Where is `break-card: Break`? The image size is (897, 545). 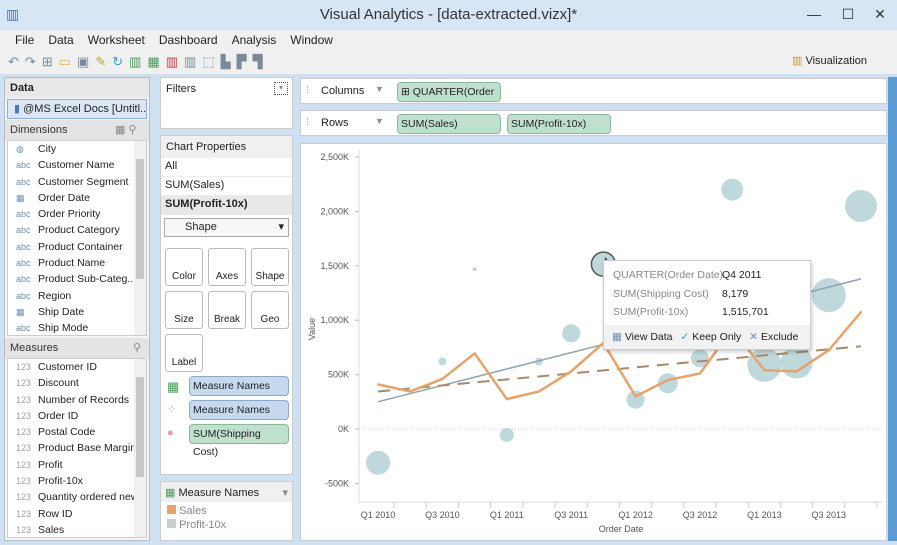 break-card: Break is located at coordinates (227, 310).